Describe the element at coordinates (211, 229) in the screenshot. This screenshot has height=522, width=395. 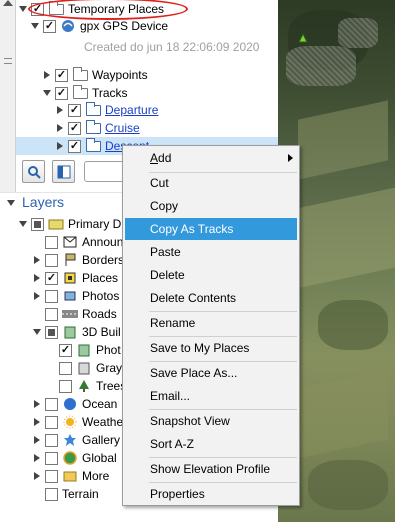
I see `menu-item-copy-as-tracks: Copy As Tracks` at that location.